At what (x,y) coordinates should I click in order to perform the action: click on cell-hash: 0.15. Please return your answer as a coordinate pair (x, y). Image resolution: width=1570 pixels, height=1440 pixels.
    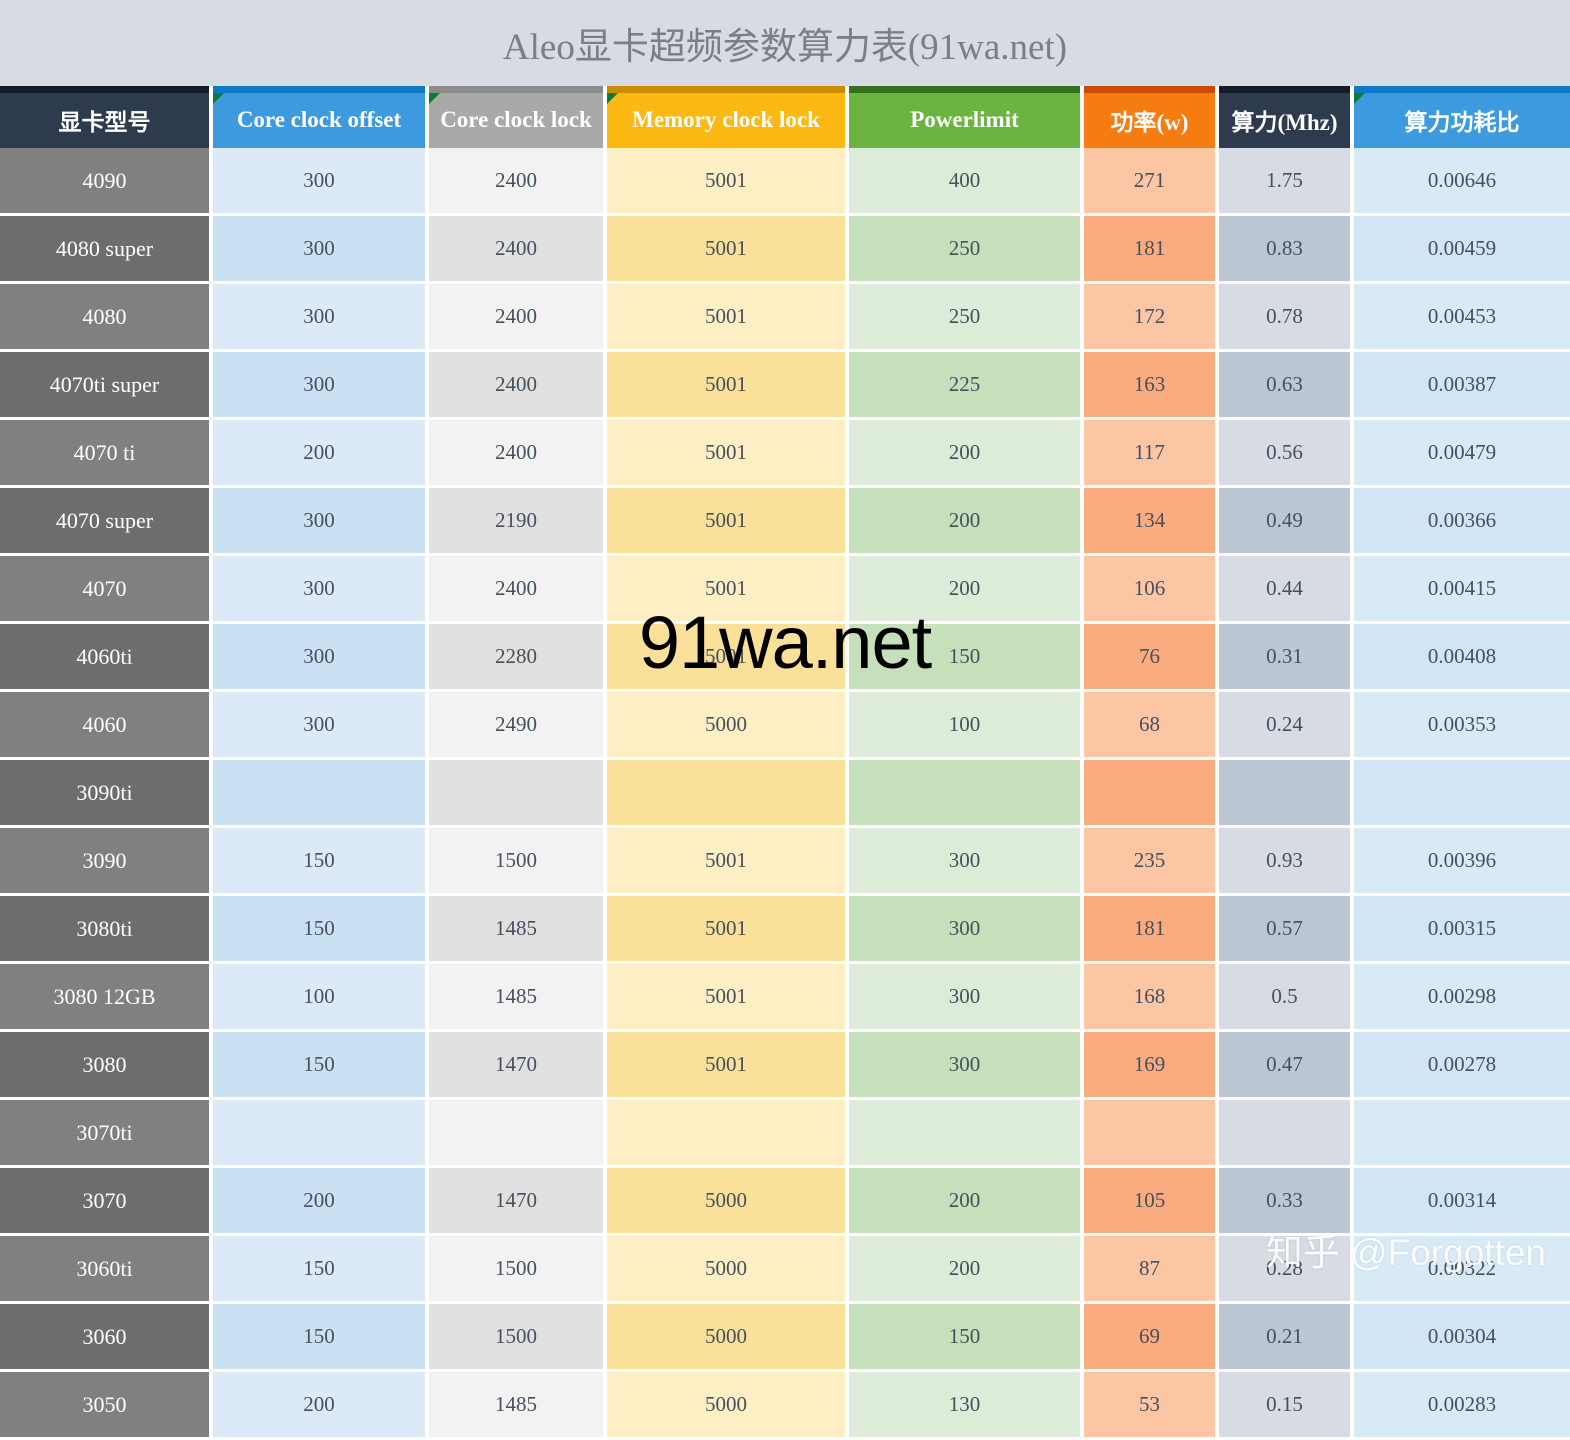
    Looking at the image, I should click on (1284, 1406).